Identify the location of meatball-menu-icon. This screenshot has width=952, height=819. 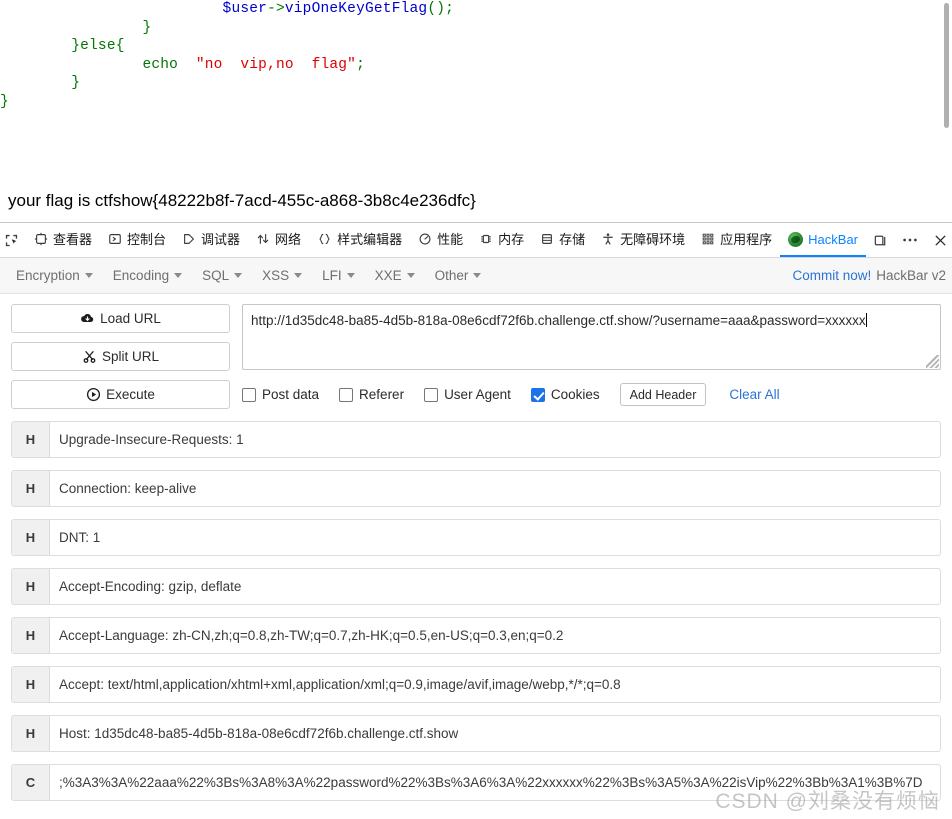
(910, 240).